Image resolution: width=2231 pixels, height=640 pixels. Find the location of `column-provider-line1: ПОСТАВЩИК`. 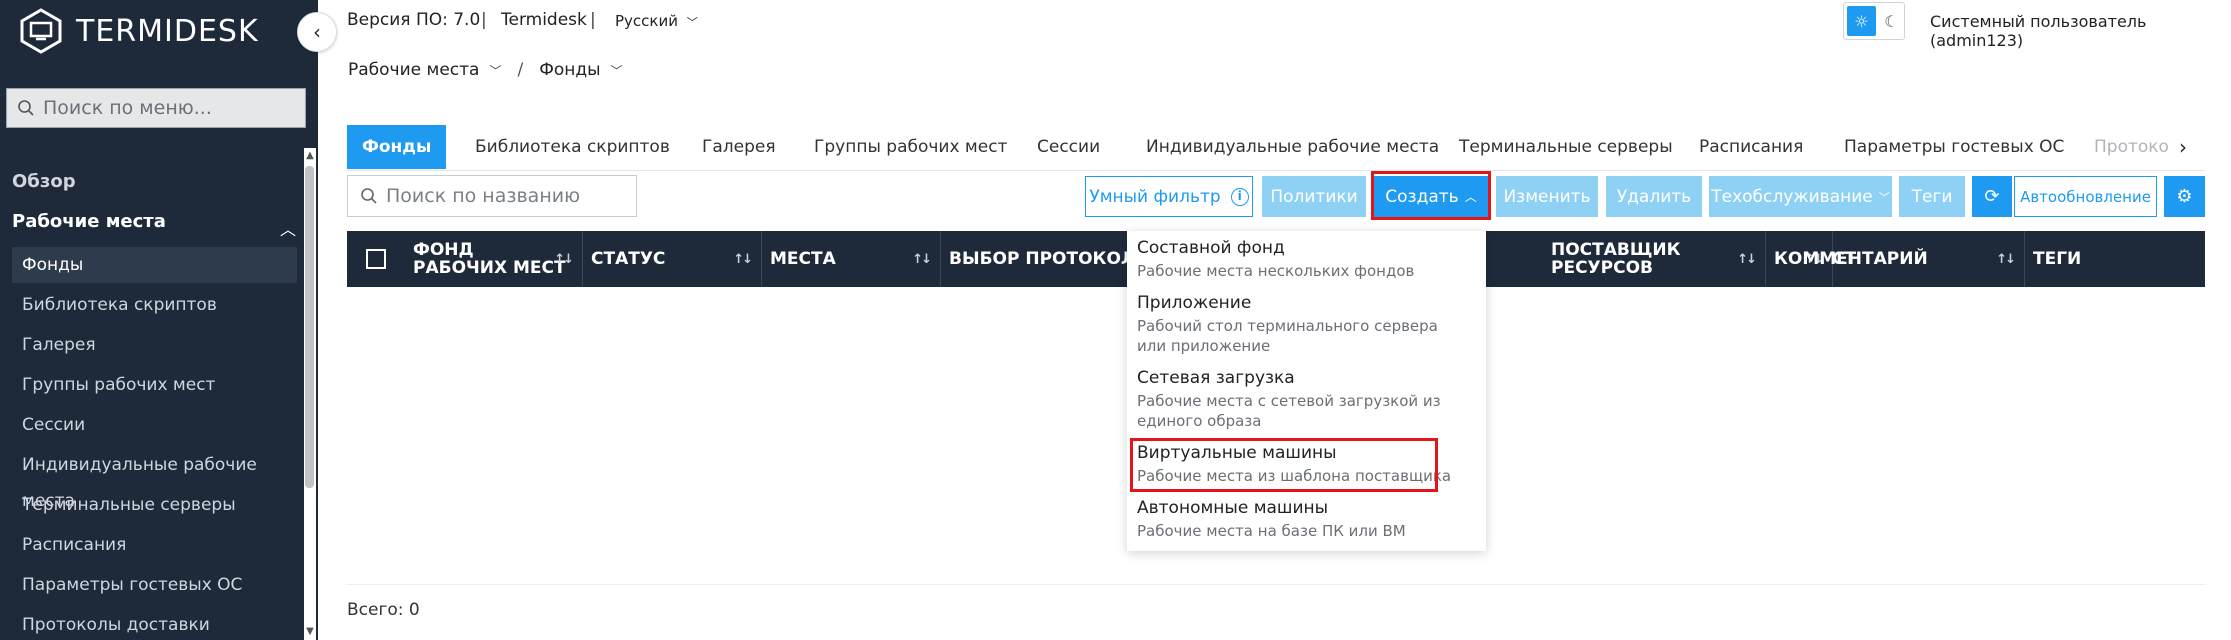

column-provider-line1: ПОСТАВЩИК is located at coordinates (1616, 250).